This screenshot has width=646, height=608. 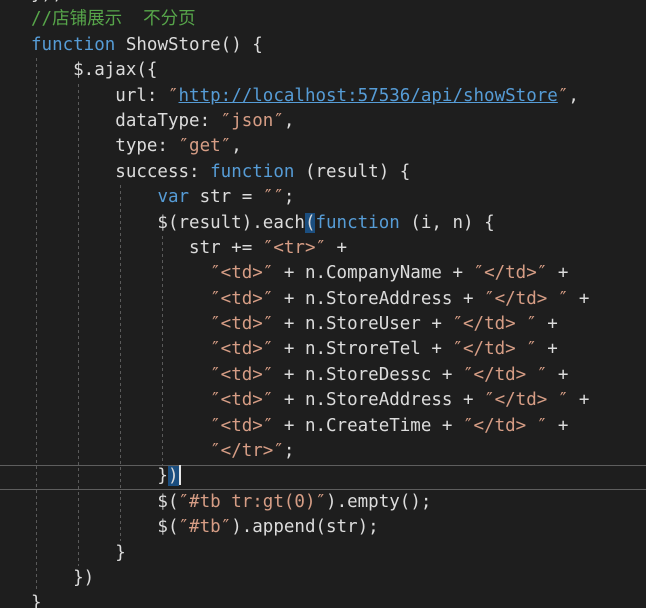 I want to click on code-token: ″, so click(x=173, y=95).